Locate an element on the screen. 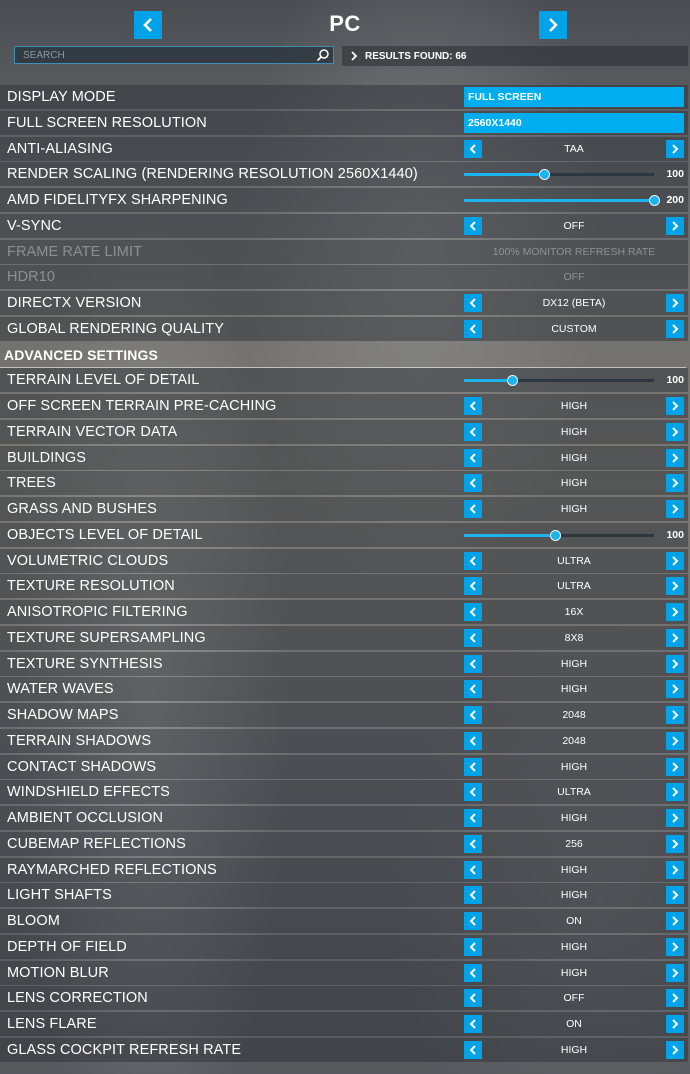  setting-row-terrain-level-of-detail: TERRAIN LEVEL OF DETAIL 100 is located at coordinates (344, 380).